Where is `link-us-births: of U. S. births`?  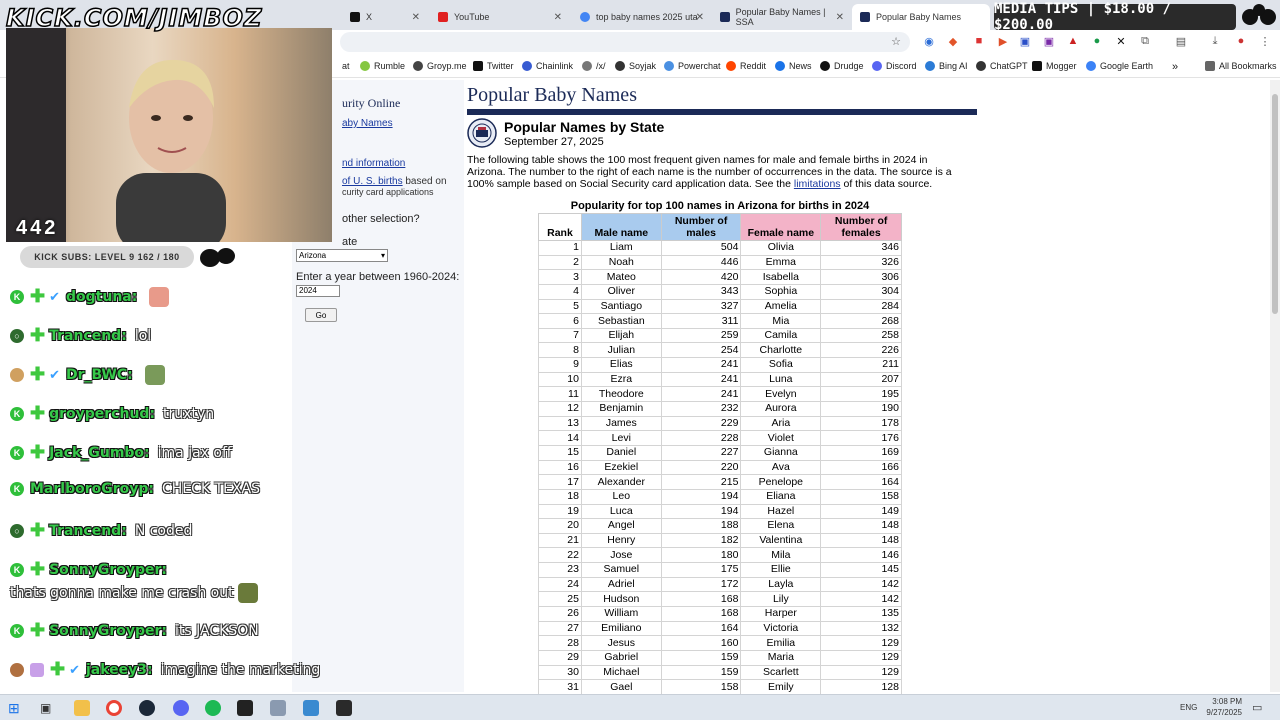
link-us-births: of U. S. births is located at coordinates (372, 181).